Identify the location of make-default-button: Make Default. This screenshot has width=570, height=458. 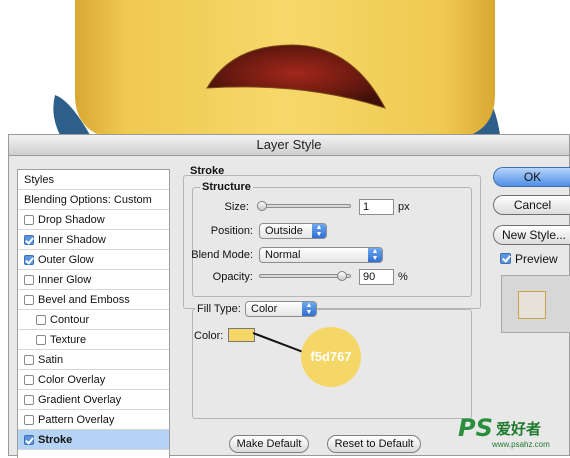
(269, 444).